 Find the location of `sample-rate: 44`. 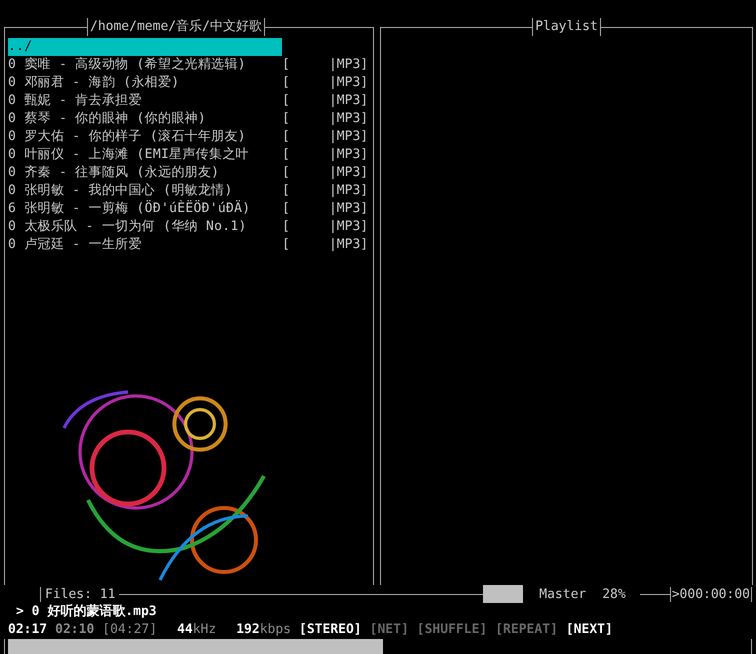

sample-rate: 44 is located at coordinates (185, 630).